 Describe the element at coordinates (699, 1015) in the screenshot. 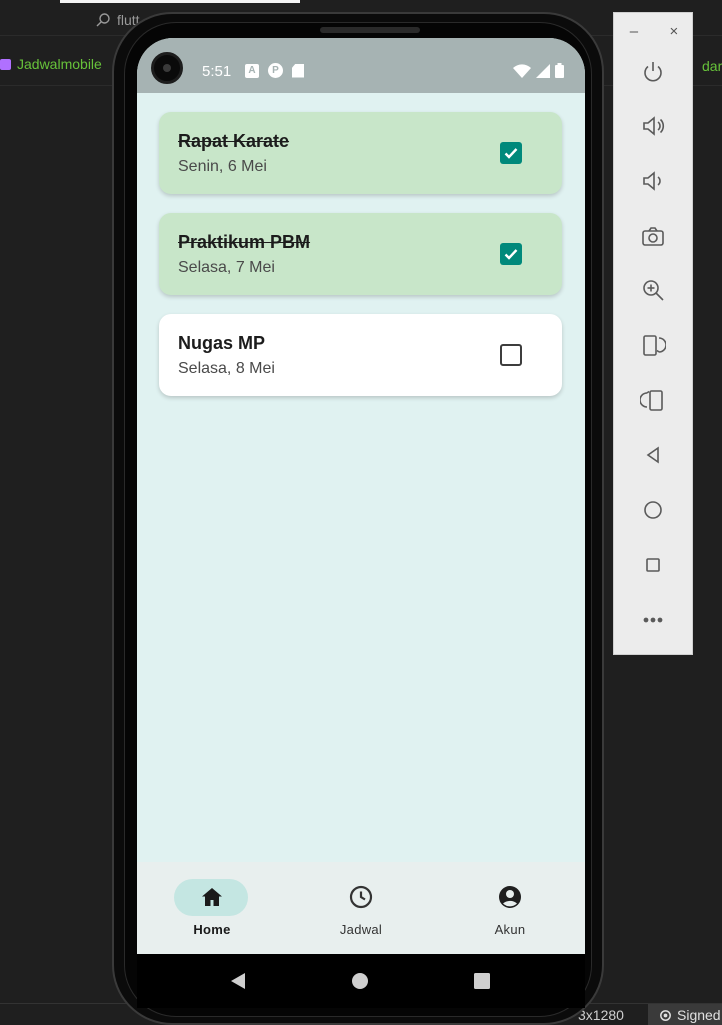

I see `ide-status-signed-label: Signed` at that location.